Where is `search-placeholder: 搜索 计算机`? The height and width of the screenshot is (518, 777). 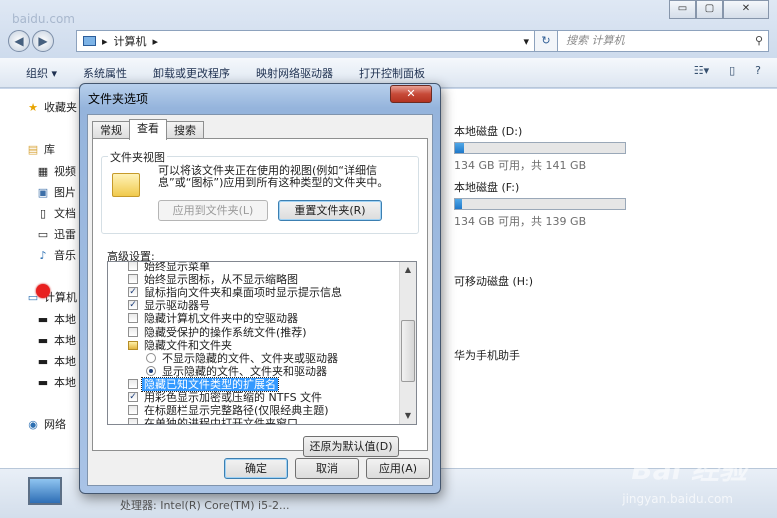 search-placeholder: 搜索 计算机 is located at coordinates (595, 40).